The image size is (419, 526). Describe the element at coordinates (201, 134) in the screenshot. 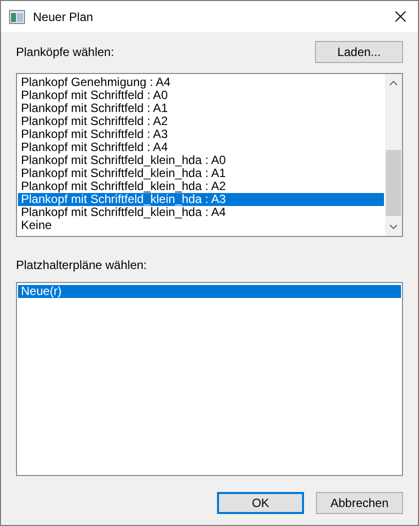

I see `list-item: Plankopf mit Schriftfeld : A3` at that location.